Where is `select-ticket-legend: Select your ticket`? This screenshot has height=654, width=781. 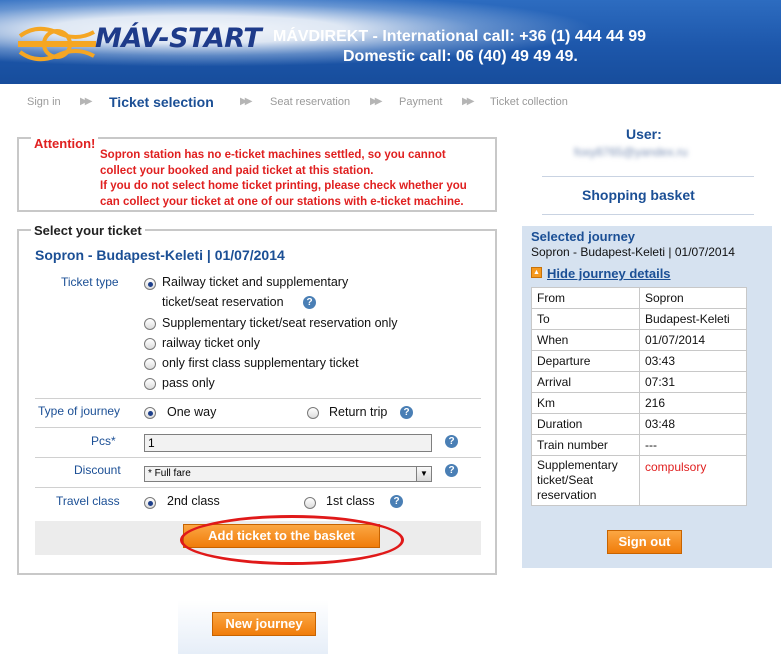
select-ticket-legend: Select your ticket is located at coordinates (88, 230).